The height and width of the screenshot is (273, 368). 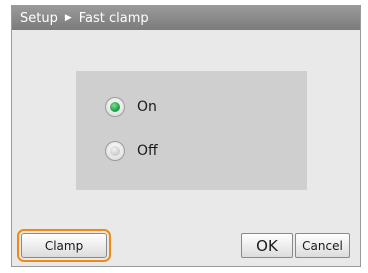 What do you see at coordinates (131, 151) in the screenshot?
I see `option-off: Off` at bounding box center [131, 151].